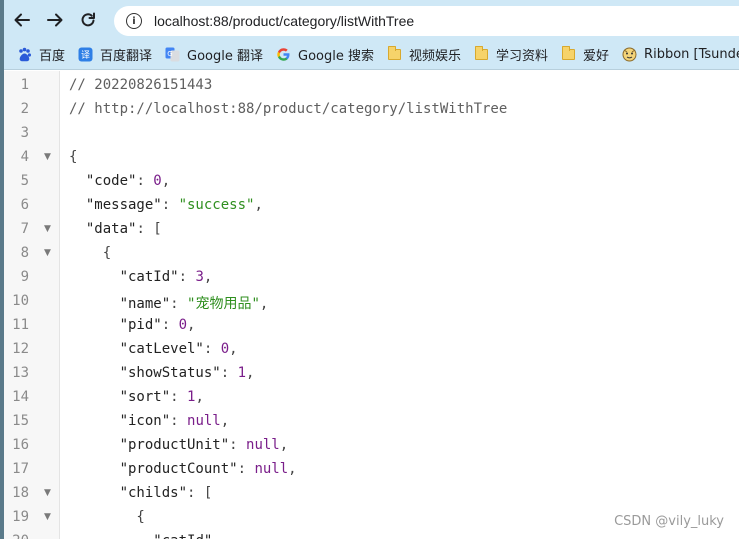  I want to click on code-token: "catLevel", so click(161, 349).